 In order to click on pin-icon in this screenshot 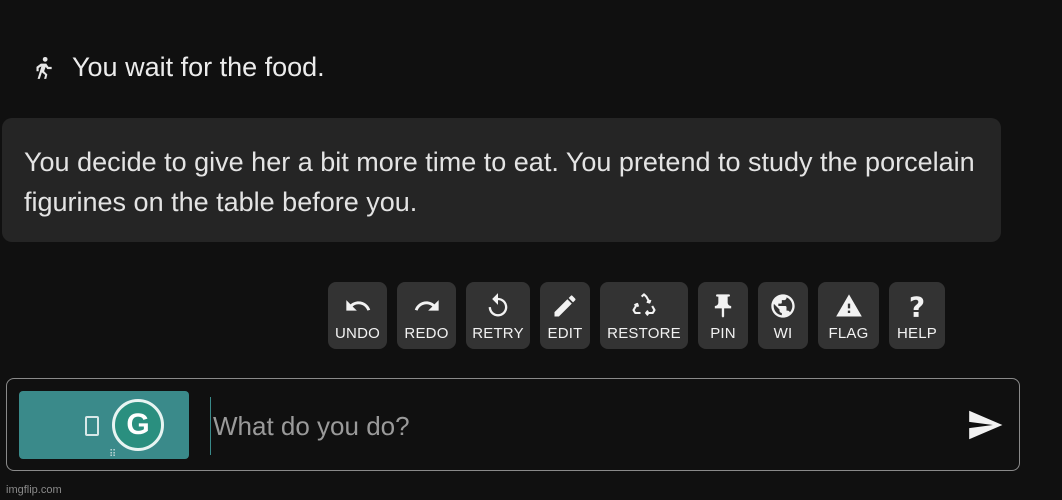, I will do `click(723, 306)`.